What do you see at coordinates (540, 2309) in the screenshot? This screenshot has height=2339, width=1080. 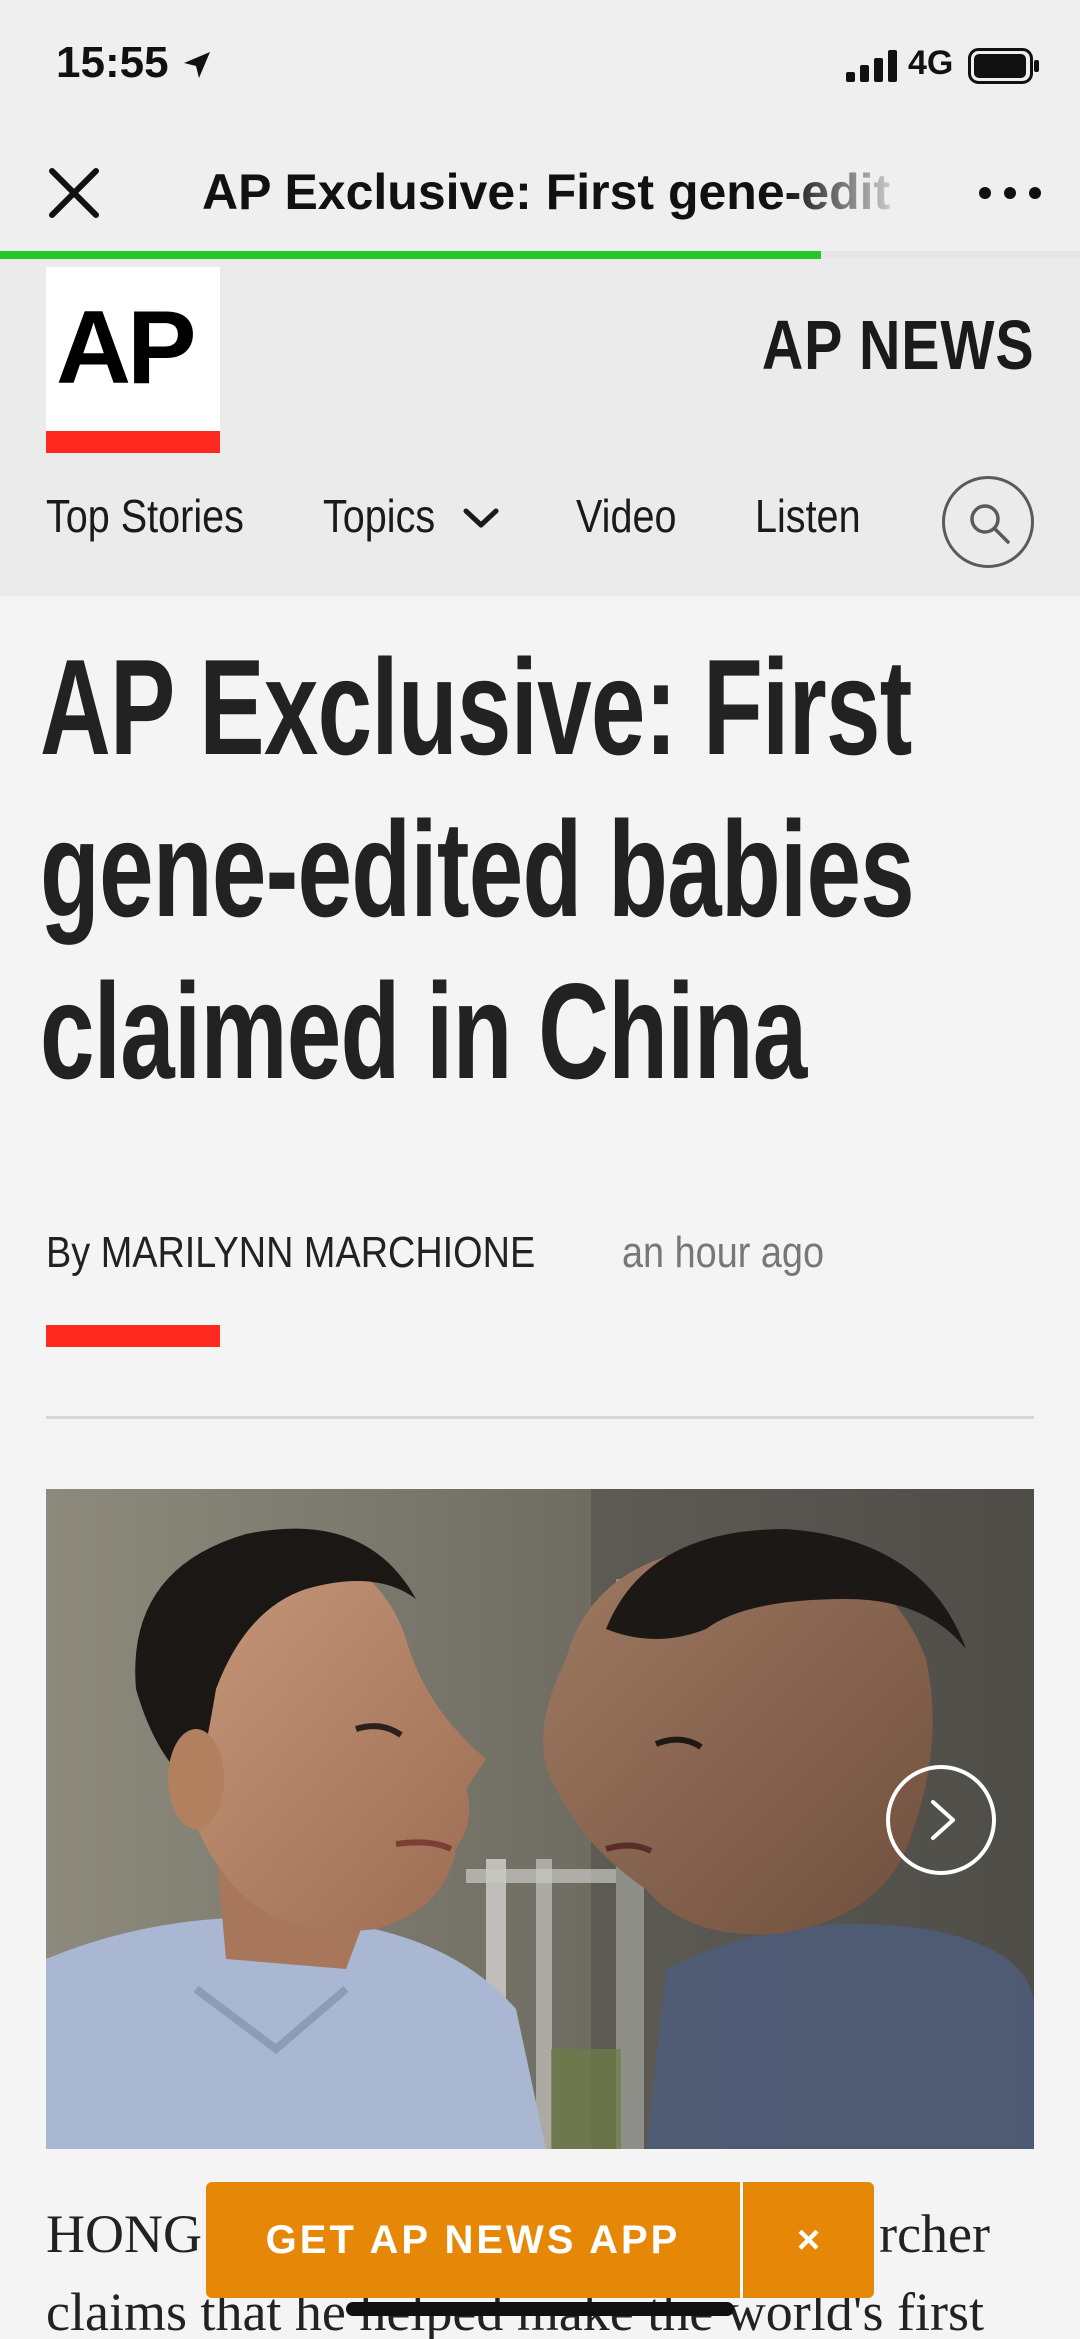 I see `home-indicator` at bounding box center [540, 2309].